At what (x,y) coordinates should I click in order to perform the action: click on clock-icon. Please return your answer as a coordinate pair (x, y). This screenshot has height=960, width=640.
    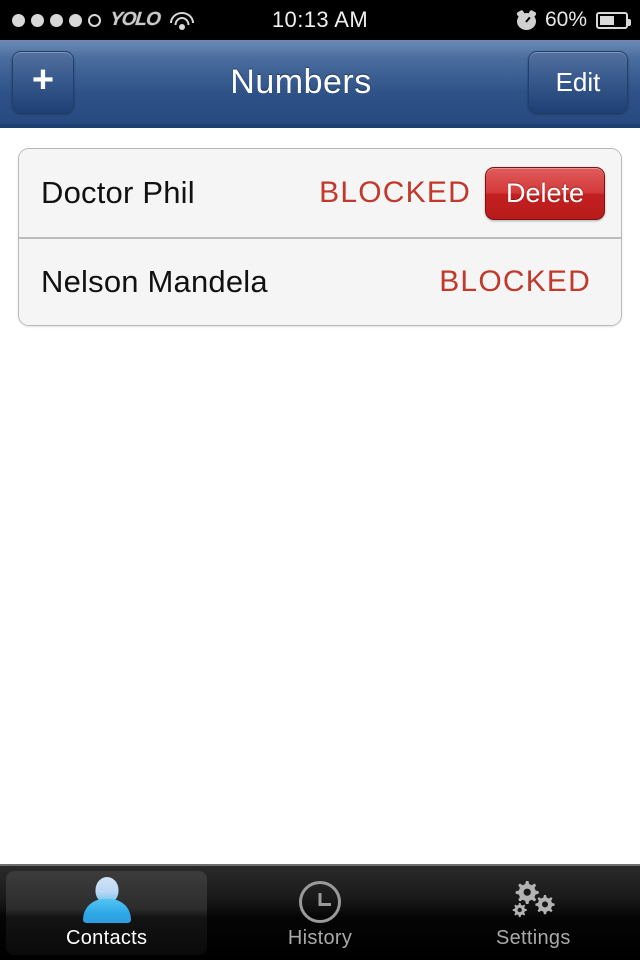
    Looking at the image, I should click on (319, 901).